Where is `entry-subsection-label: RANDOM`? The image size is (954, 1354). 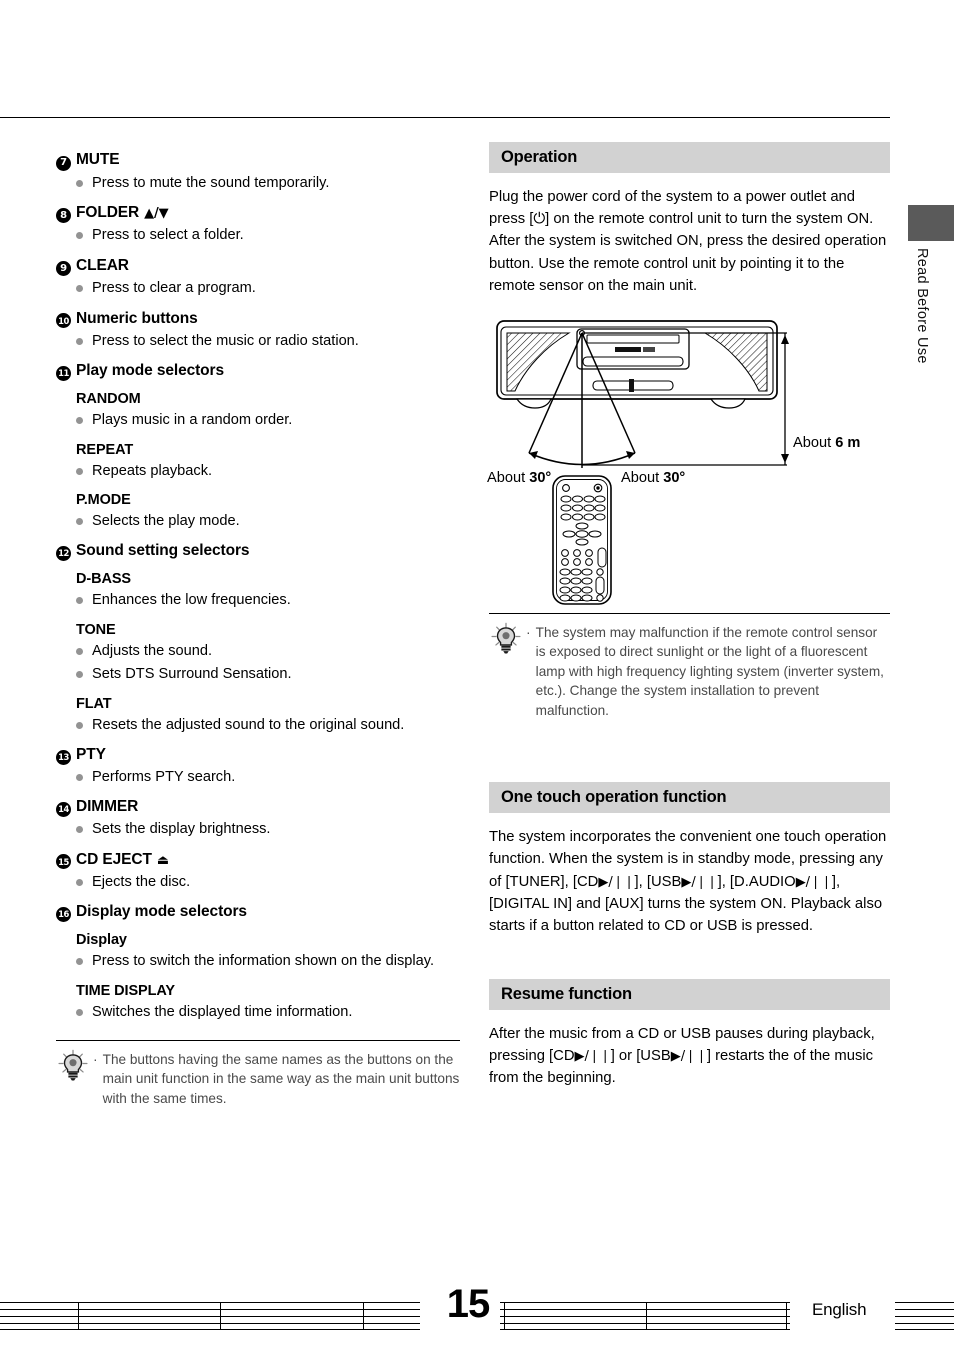
entry-subsection-label: RANDOM is located at coordinates (108, 399).